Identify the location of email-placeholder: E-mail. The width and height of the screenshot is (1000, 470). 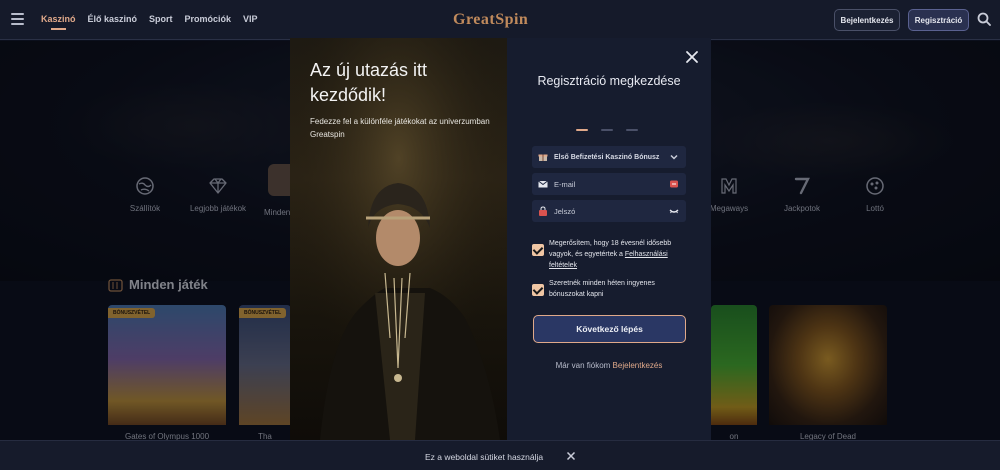
(565, 184).